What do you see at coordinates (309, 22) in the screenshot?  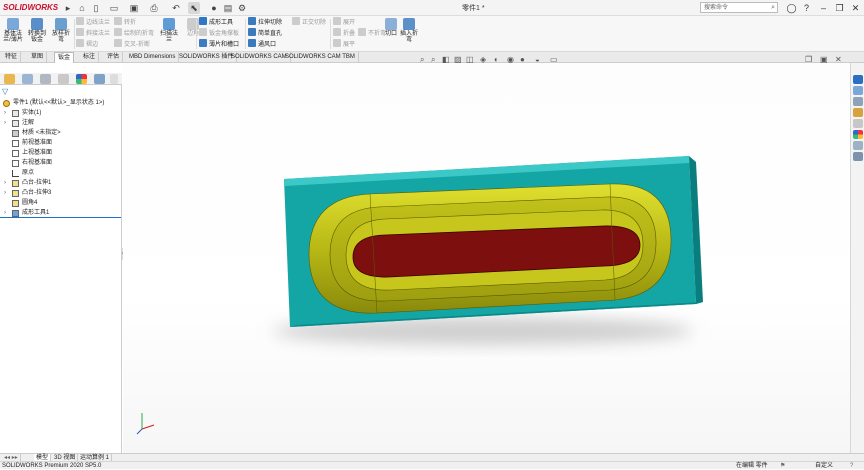 I see `normal-cut-button: 正交切除` at bounding box center [309, 22].